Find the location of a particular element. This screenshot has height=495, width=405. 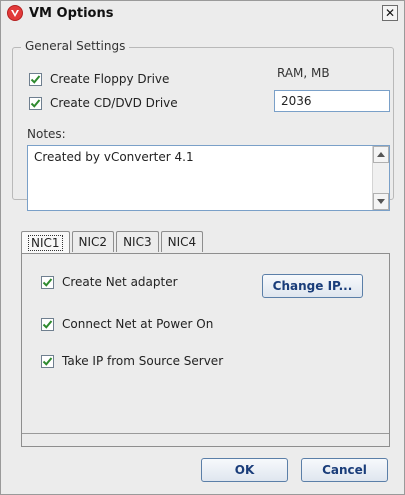

tab-label: NIC1 is located at coordinates (45, 242).